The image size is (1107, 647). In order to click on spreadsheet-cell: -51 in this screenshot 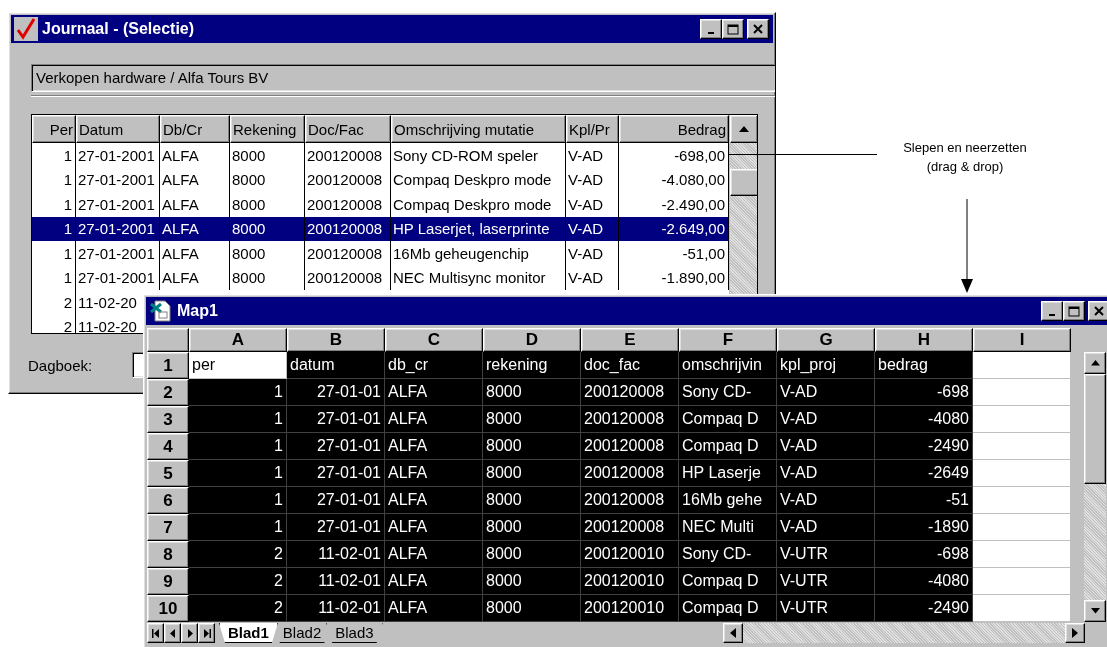, I will do `click(924, 500)`.